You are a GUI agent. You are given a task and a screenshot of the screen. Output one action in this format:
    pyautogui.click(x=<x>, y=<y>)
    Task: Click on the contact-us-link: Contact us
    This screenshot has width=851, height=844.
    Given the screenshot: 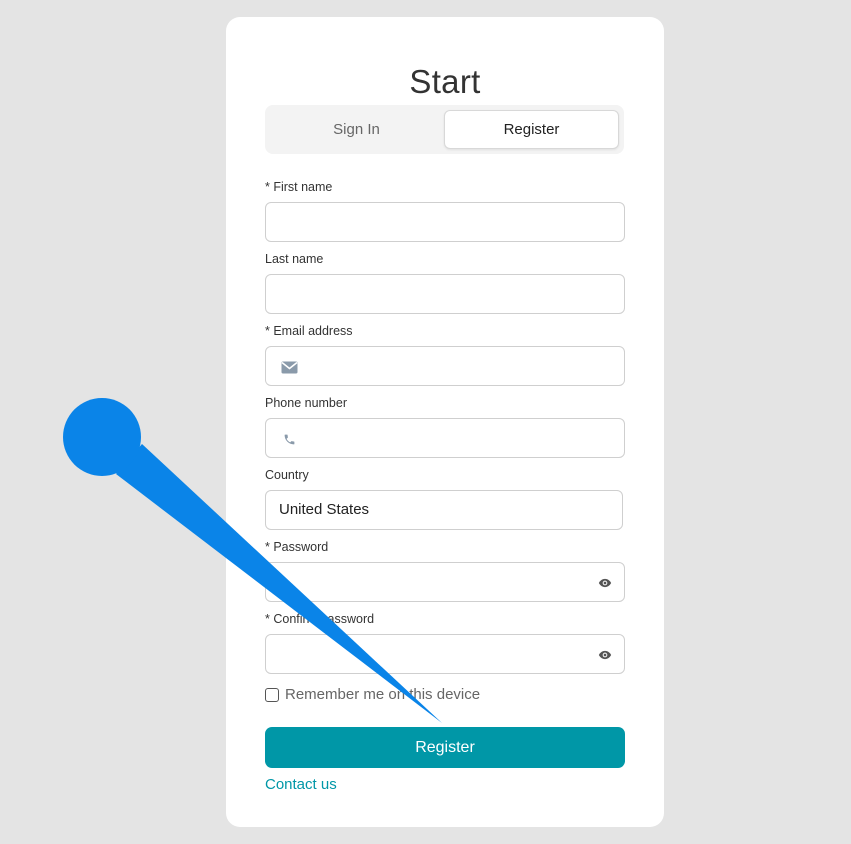 What is the action you would take?
    pyautogui.click(x=301, y=784)
    